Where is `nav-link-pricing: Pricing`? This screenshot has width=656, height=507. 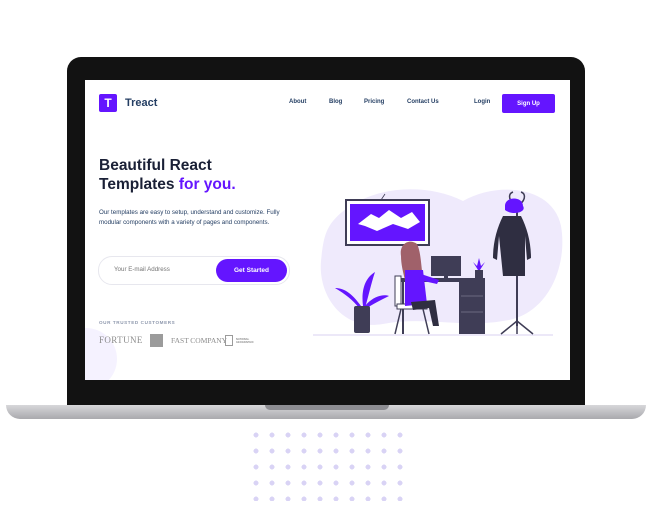 nav-link-pricing: Pricing is located at coordinates (374, 102).